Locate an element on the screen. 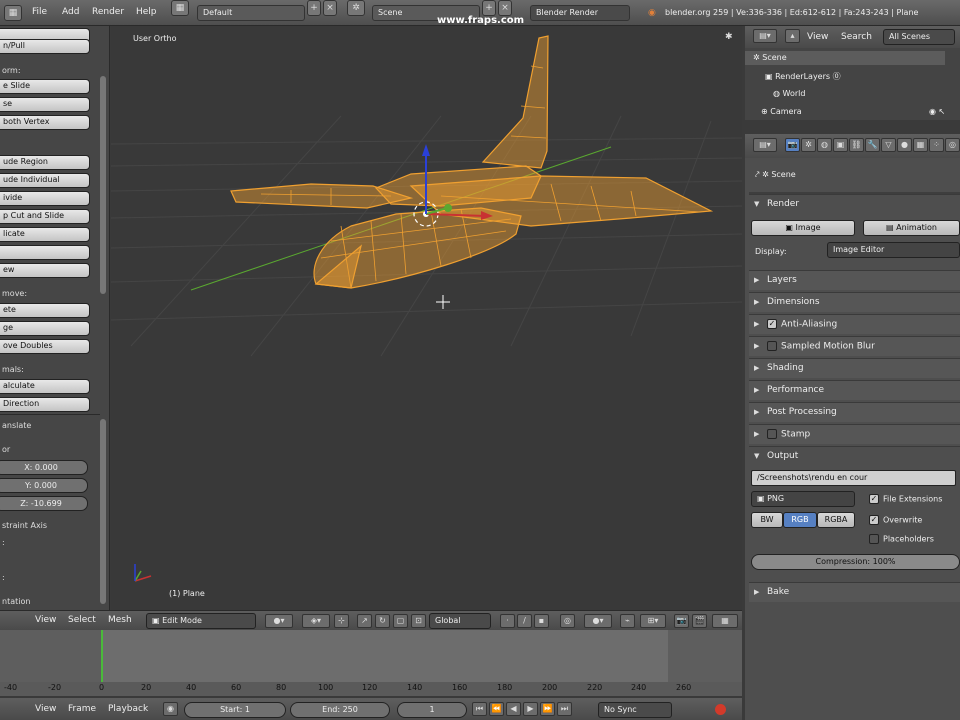 The width and height of the screenshot is (960, 720). outliner-item-scene: ✲ Scene is located at coordinates (770, 57).